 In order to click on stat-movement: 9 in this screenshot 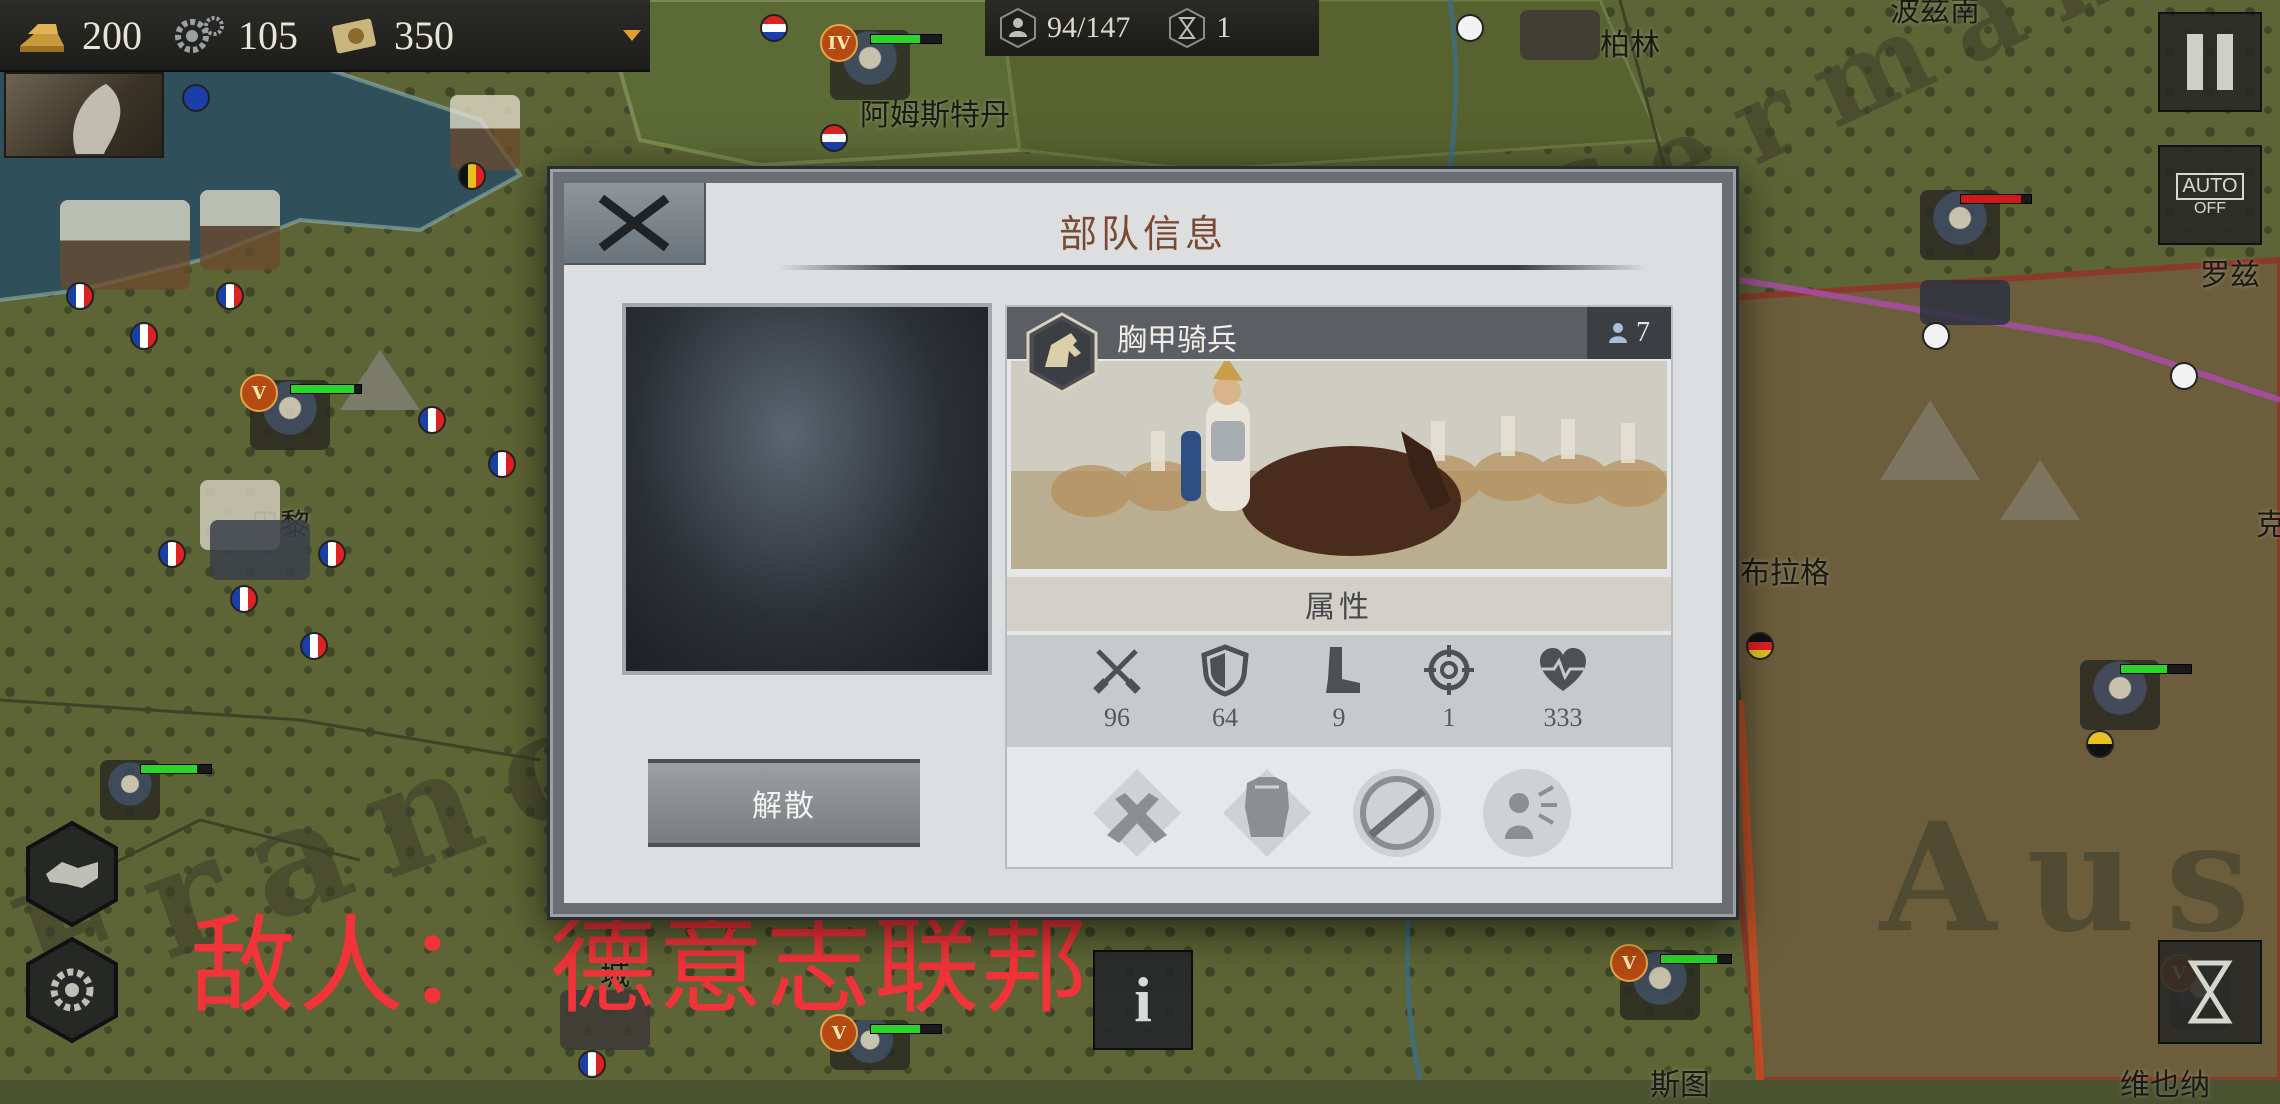, I will do `click(1339, 688)`.